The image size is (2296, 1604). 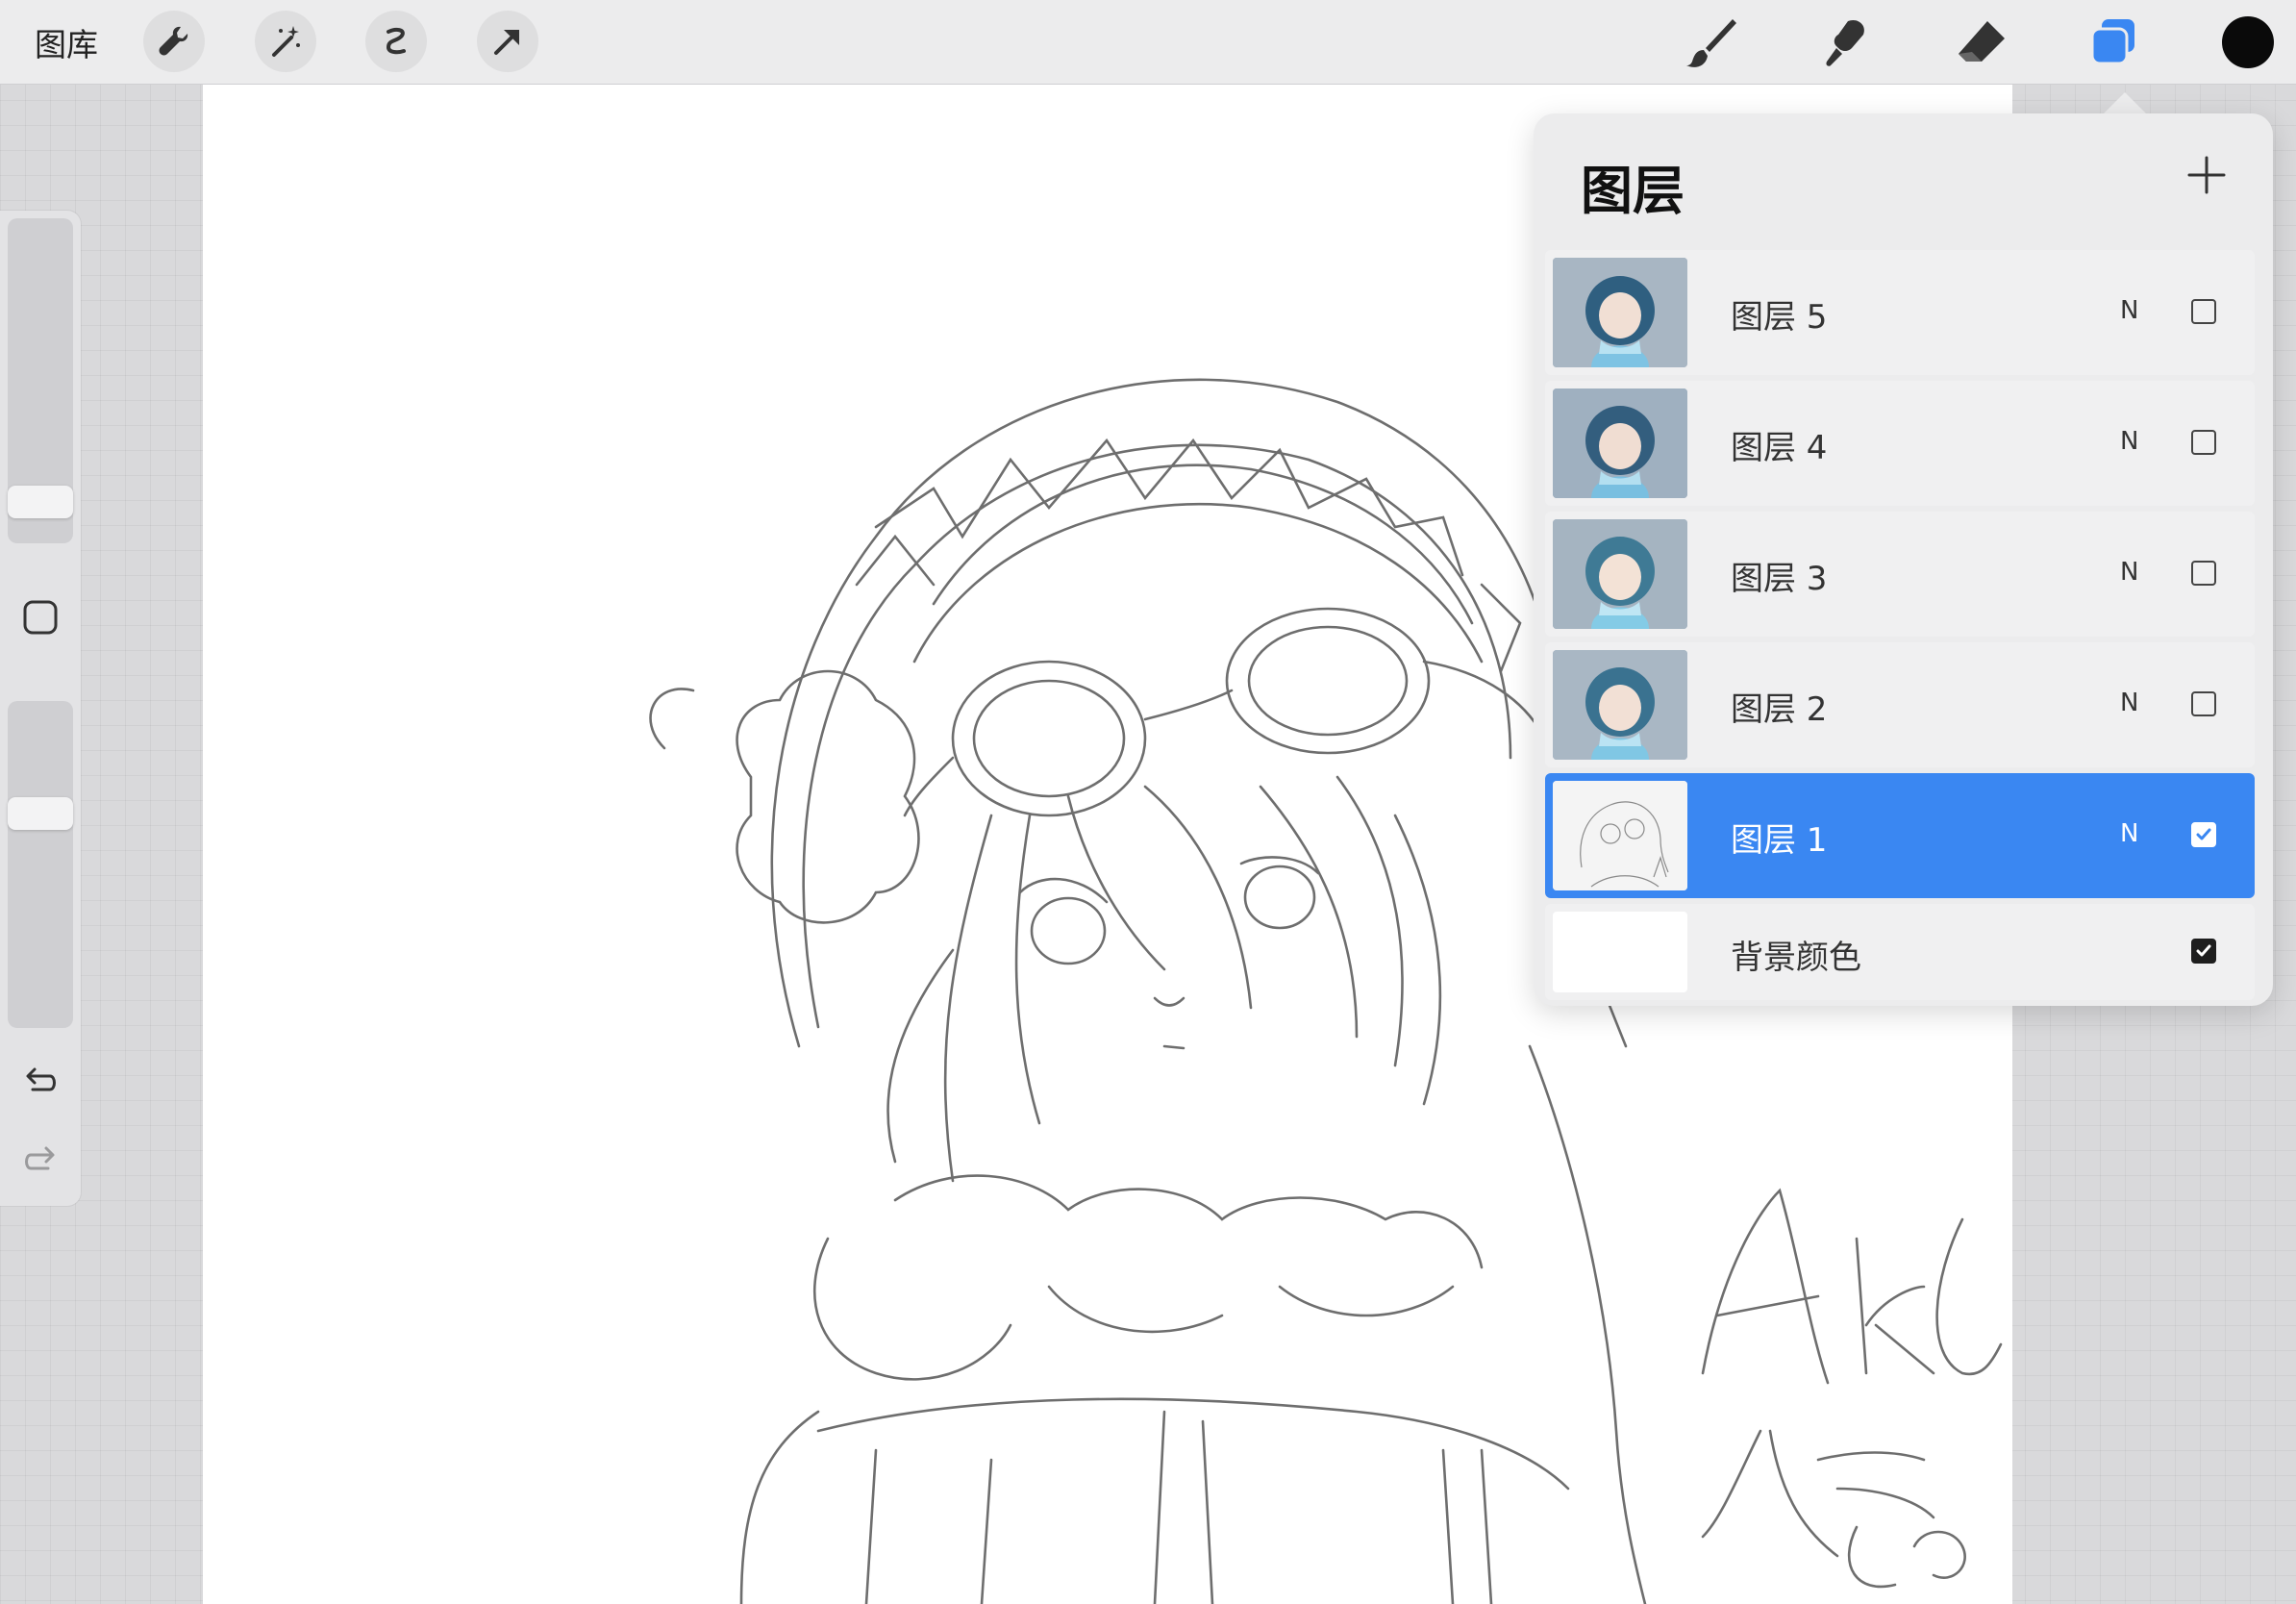 I want to click on smudge-button, so click(x=1846, y=42).